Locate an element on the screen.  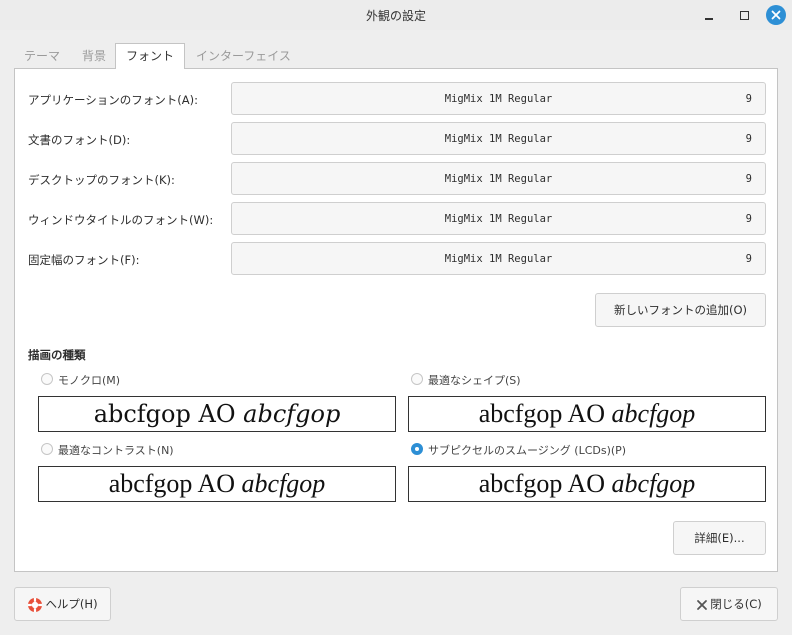
subpixel-radio is located at coordinates (417, 449).